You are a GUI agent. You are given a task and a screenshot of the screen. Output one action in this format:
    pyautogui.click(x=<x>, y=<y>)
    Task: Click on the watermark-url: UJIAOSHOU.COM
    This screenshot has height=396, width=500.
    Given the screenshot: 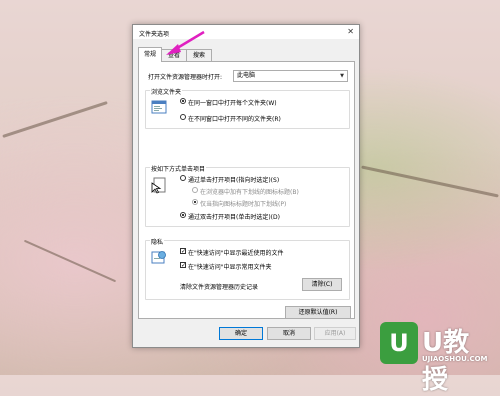 What is the action you would take?
    pyautogui.click(x=455, y=359)
    